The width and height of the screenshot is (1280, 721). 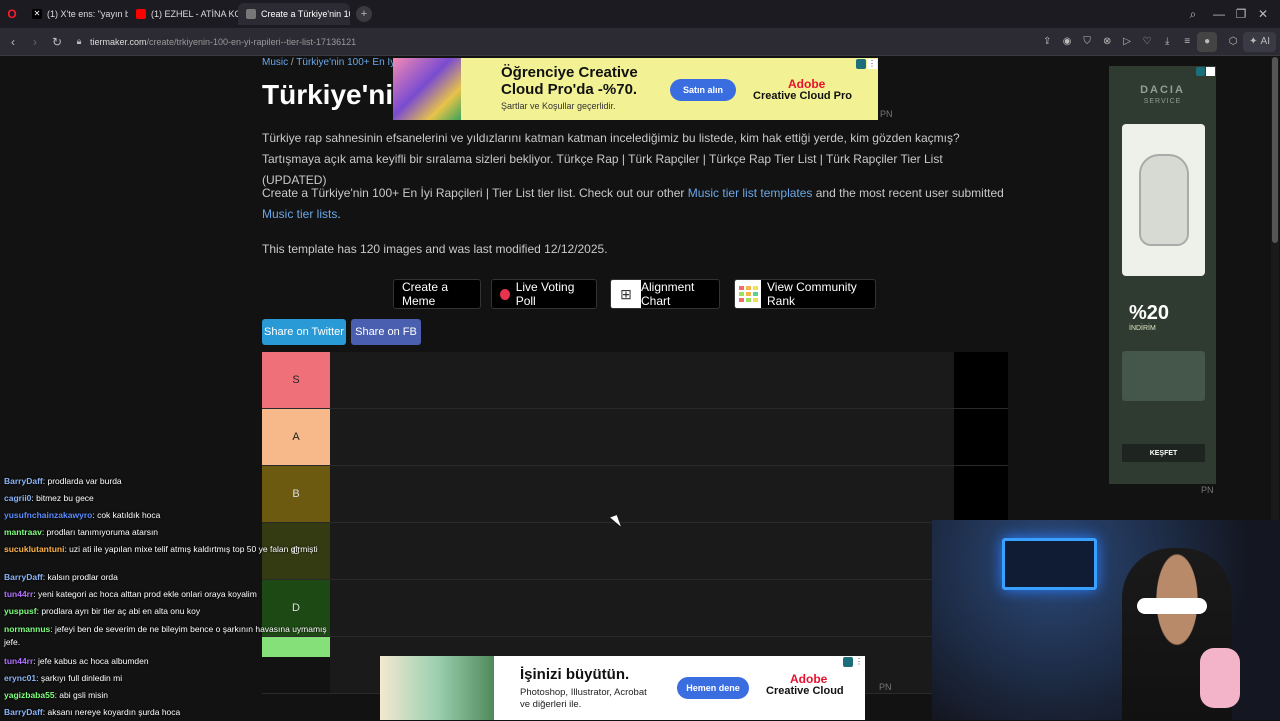 I want to click on close-icon: ✕, so click(x=1263, y=14).